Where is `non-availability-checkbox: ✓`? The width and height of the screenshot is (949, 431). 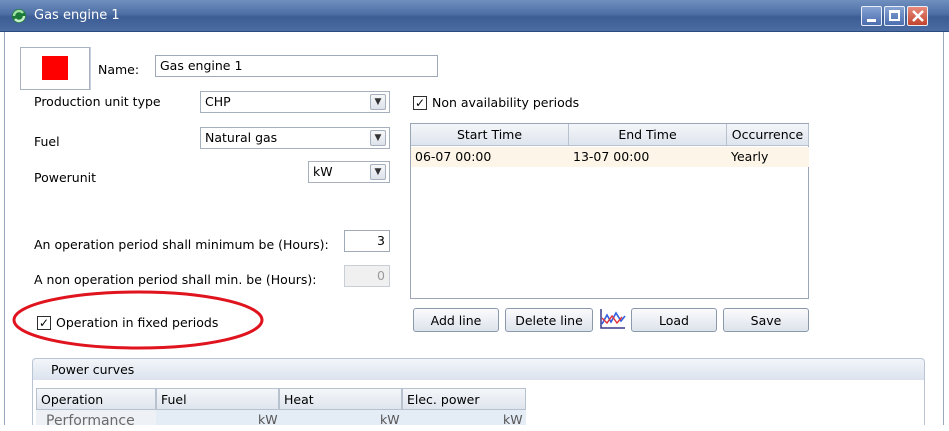 non-availability-checkbox: ✓ is located at coordinates (420, 103).